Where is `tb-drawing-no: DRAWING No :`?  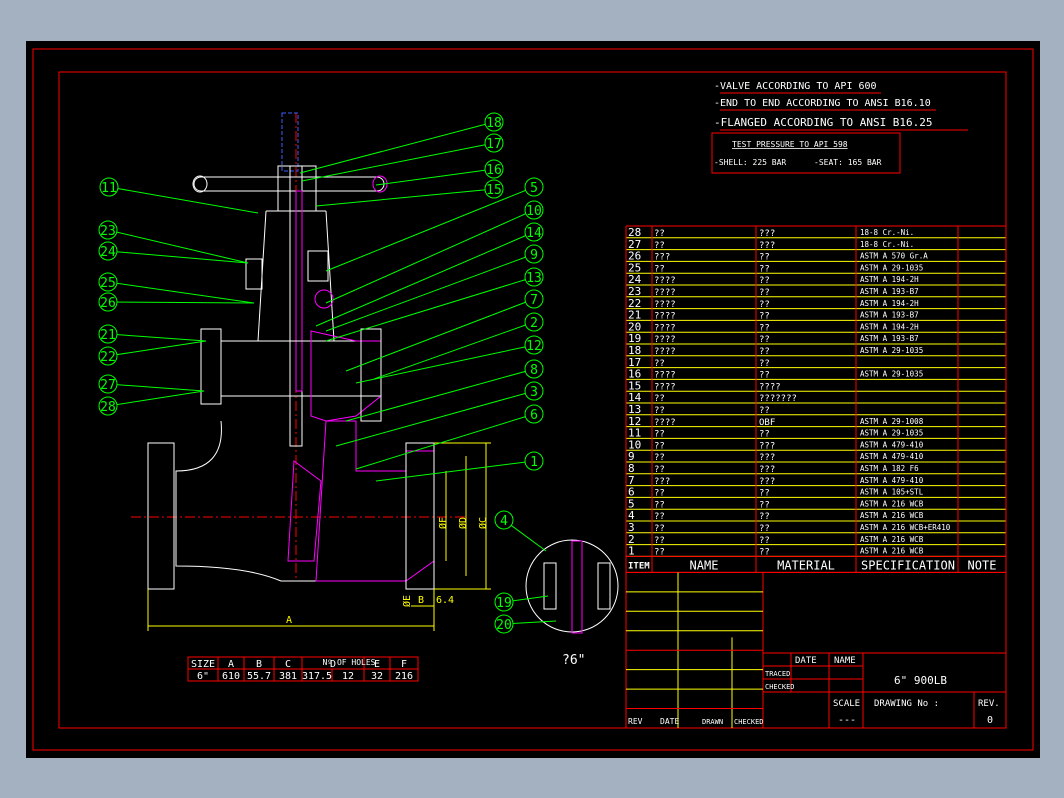
tb-drawing-no: DRAWING No : is located at coordinates (906, 704).